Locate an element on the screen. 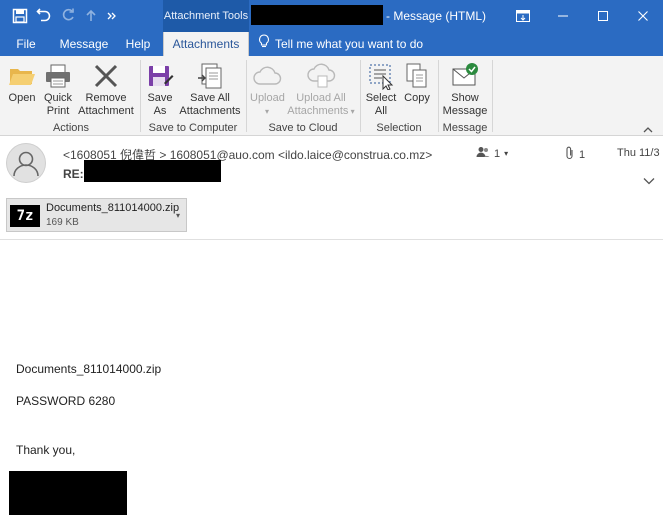  tell-me-text: Tell me what you want to do is located at coordinates (349, 44).